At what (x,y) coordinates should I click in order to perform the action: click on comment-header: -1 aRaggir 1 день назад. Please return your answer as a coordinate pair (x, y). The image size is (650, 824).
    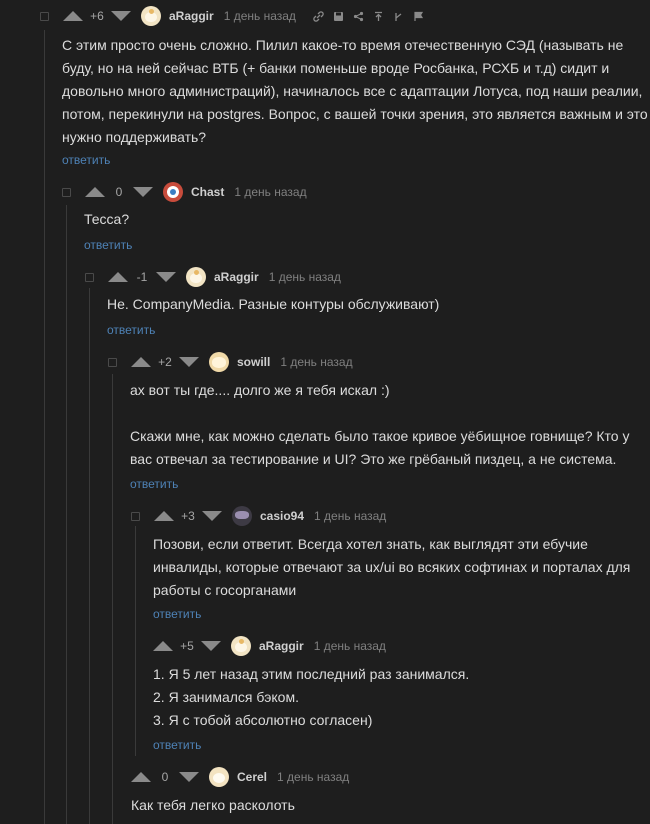
    Looking at the image, I should click on (213, 277).